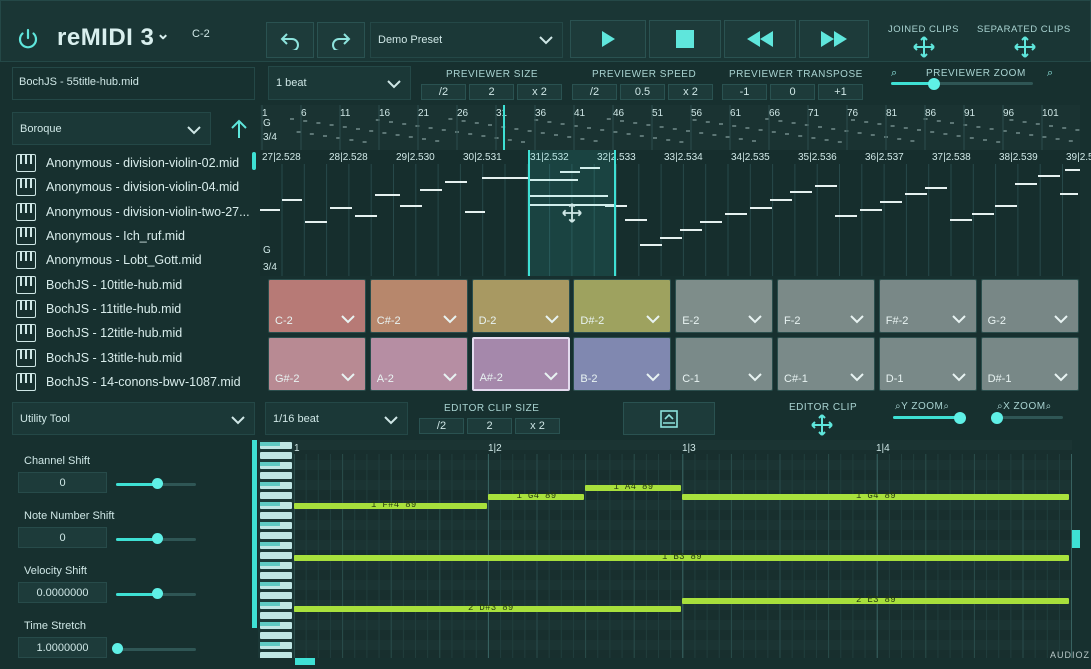 Image resolution: width=1091 pixels, height=669 pixels. Describe the element at coordinates (1029, 364) in the screenshot. I see `note-pad: D#-1` at that location.